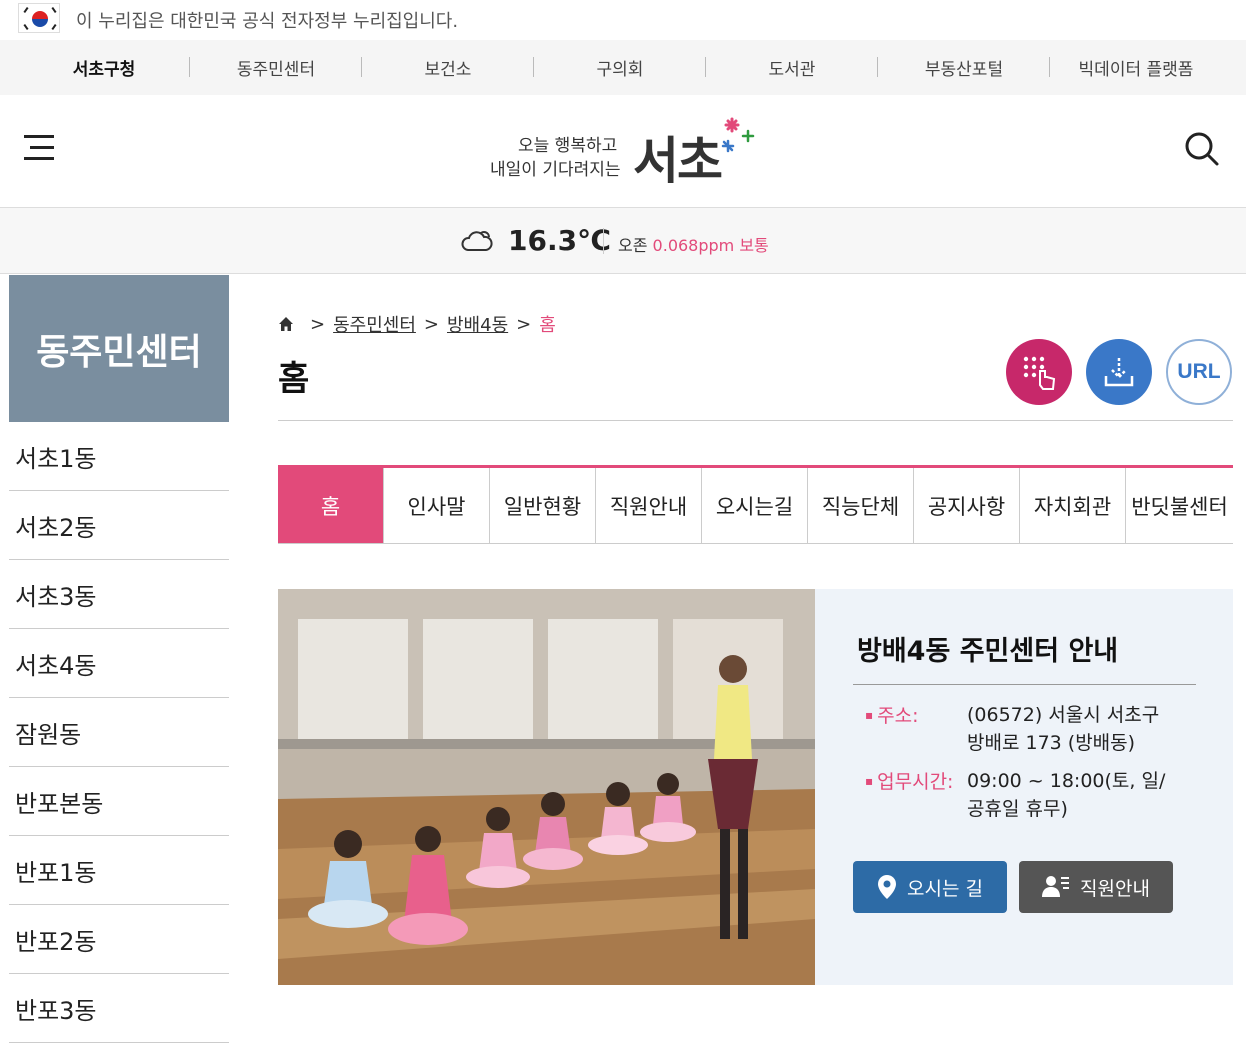  Describe the element at coordinates (286, 324) in the screenshot. I see `home-icon` at that location.